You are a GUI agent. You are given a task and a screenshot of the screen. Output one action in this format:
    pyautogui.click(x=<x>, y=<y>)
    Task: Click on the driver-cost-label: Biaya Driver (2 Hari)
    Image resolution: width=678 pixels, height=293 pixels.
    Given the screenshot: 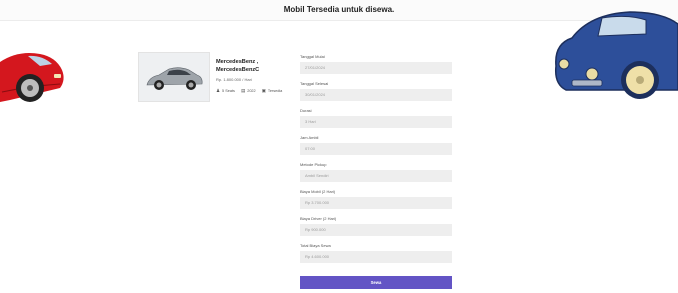 What is the action you would take?
    pyautogui.click(x=318, y=218)
    